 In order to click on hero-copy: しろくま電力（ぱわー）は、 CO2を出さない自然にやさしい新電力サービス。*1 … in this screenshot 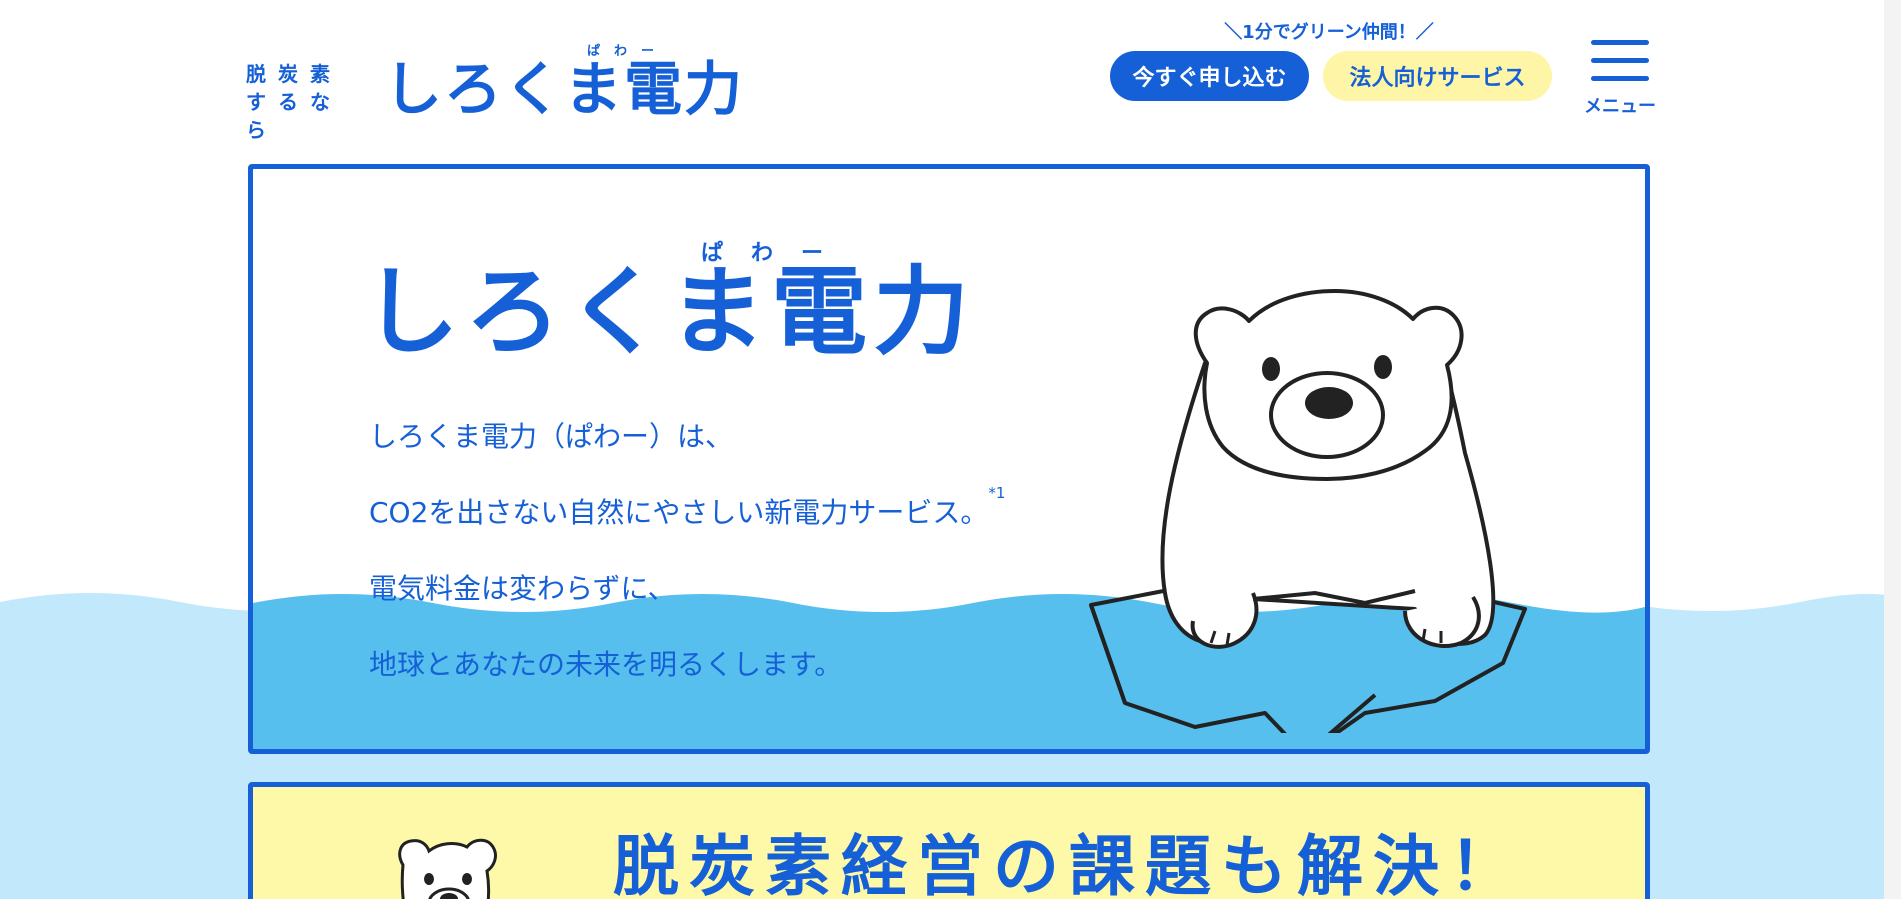, I will do `click(687, 551)`.